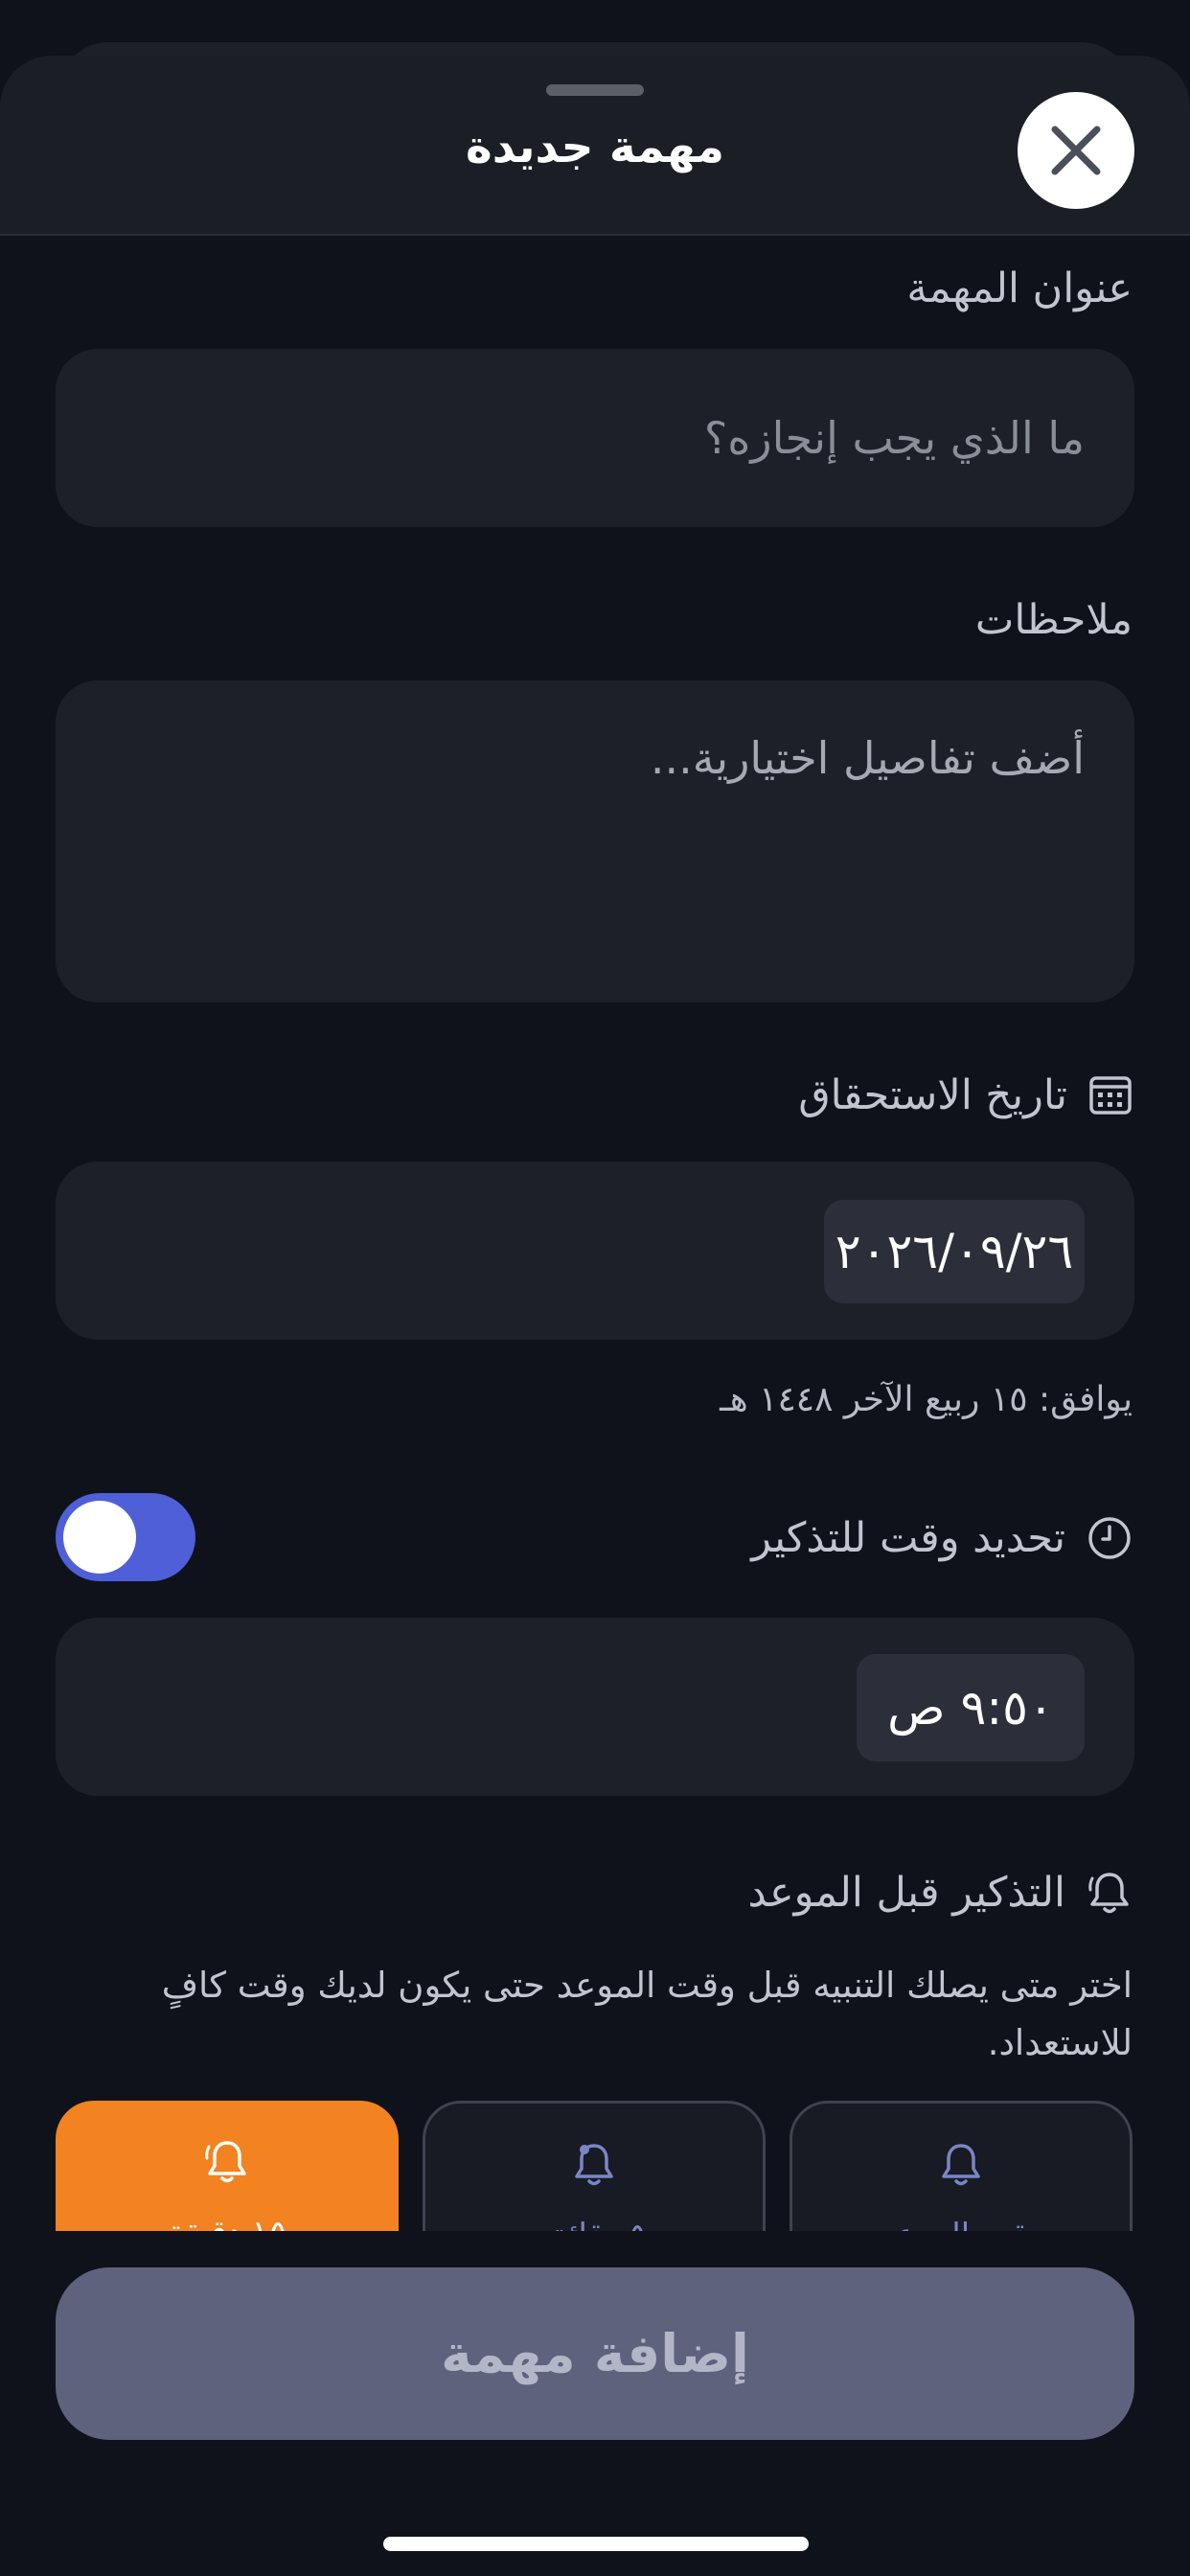 This screenshot has height=2576, width=1190. I want to click on bell-alert-icon, so click(1108, 1893).